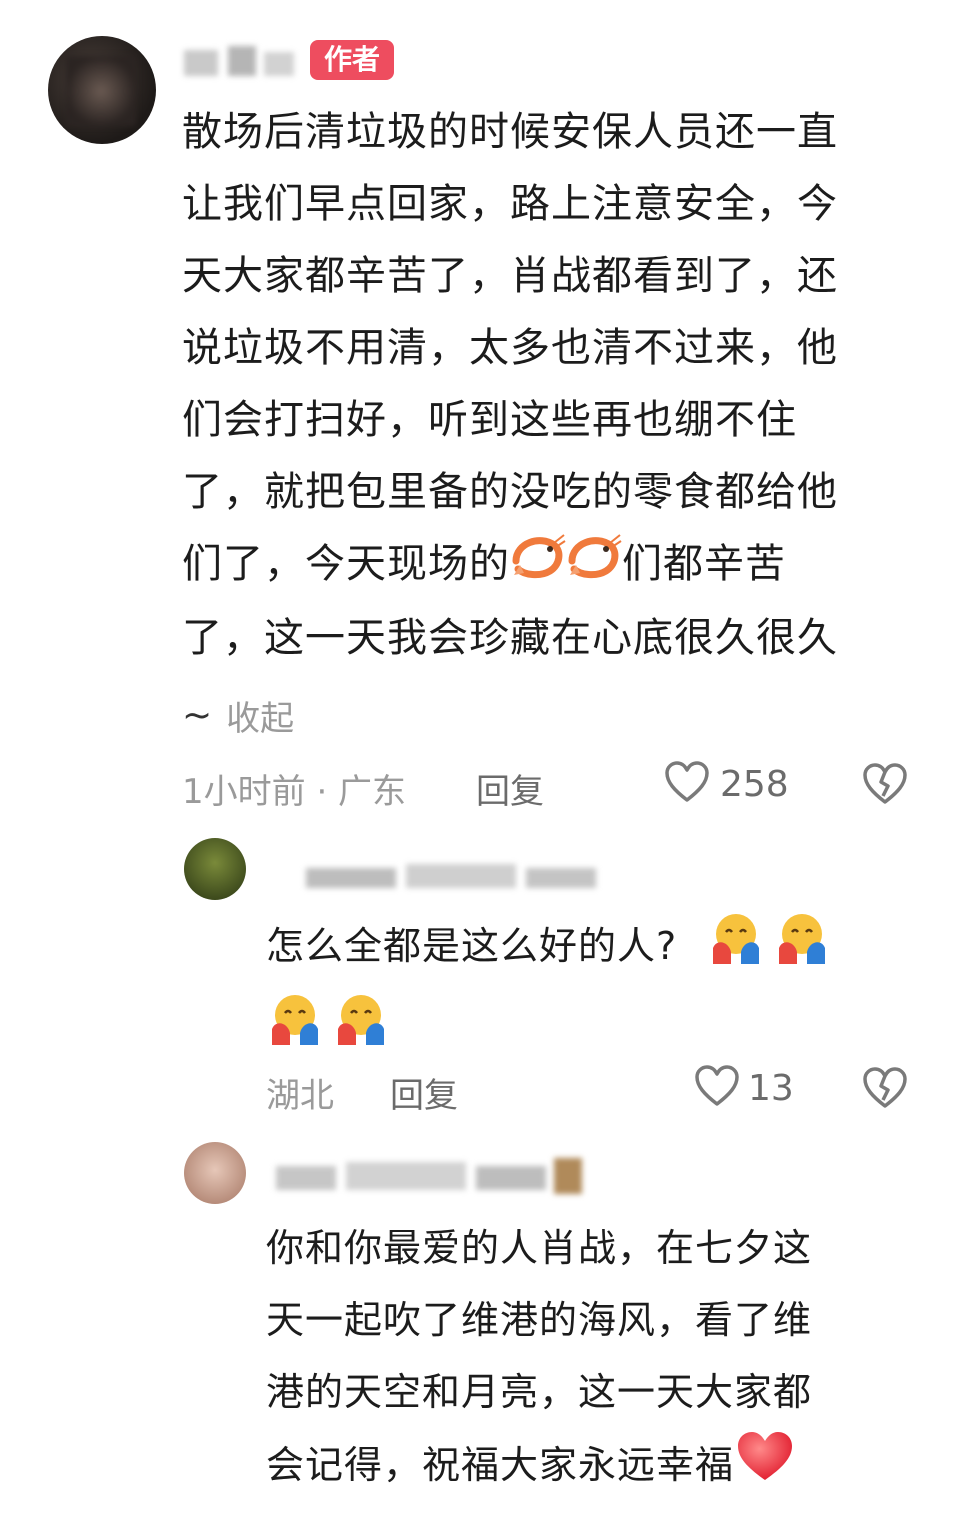 This screenshot has width=960, height=1528. Describe the element at coordinates (510, 492) in the screenshot. I see `comment-line: 了，就把包里备的没吃的零食都给他` at that location.